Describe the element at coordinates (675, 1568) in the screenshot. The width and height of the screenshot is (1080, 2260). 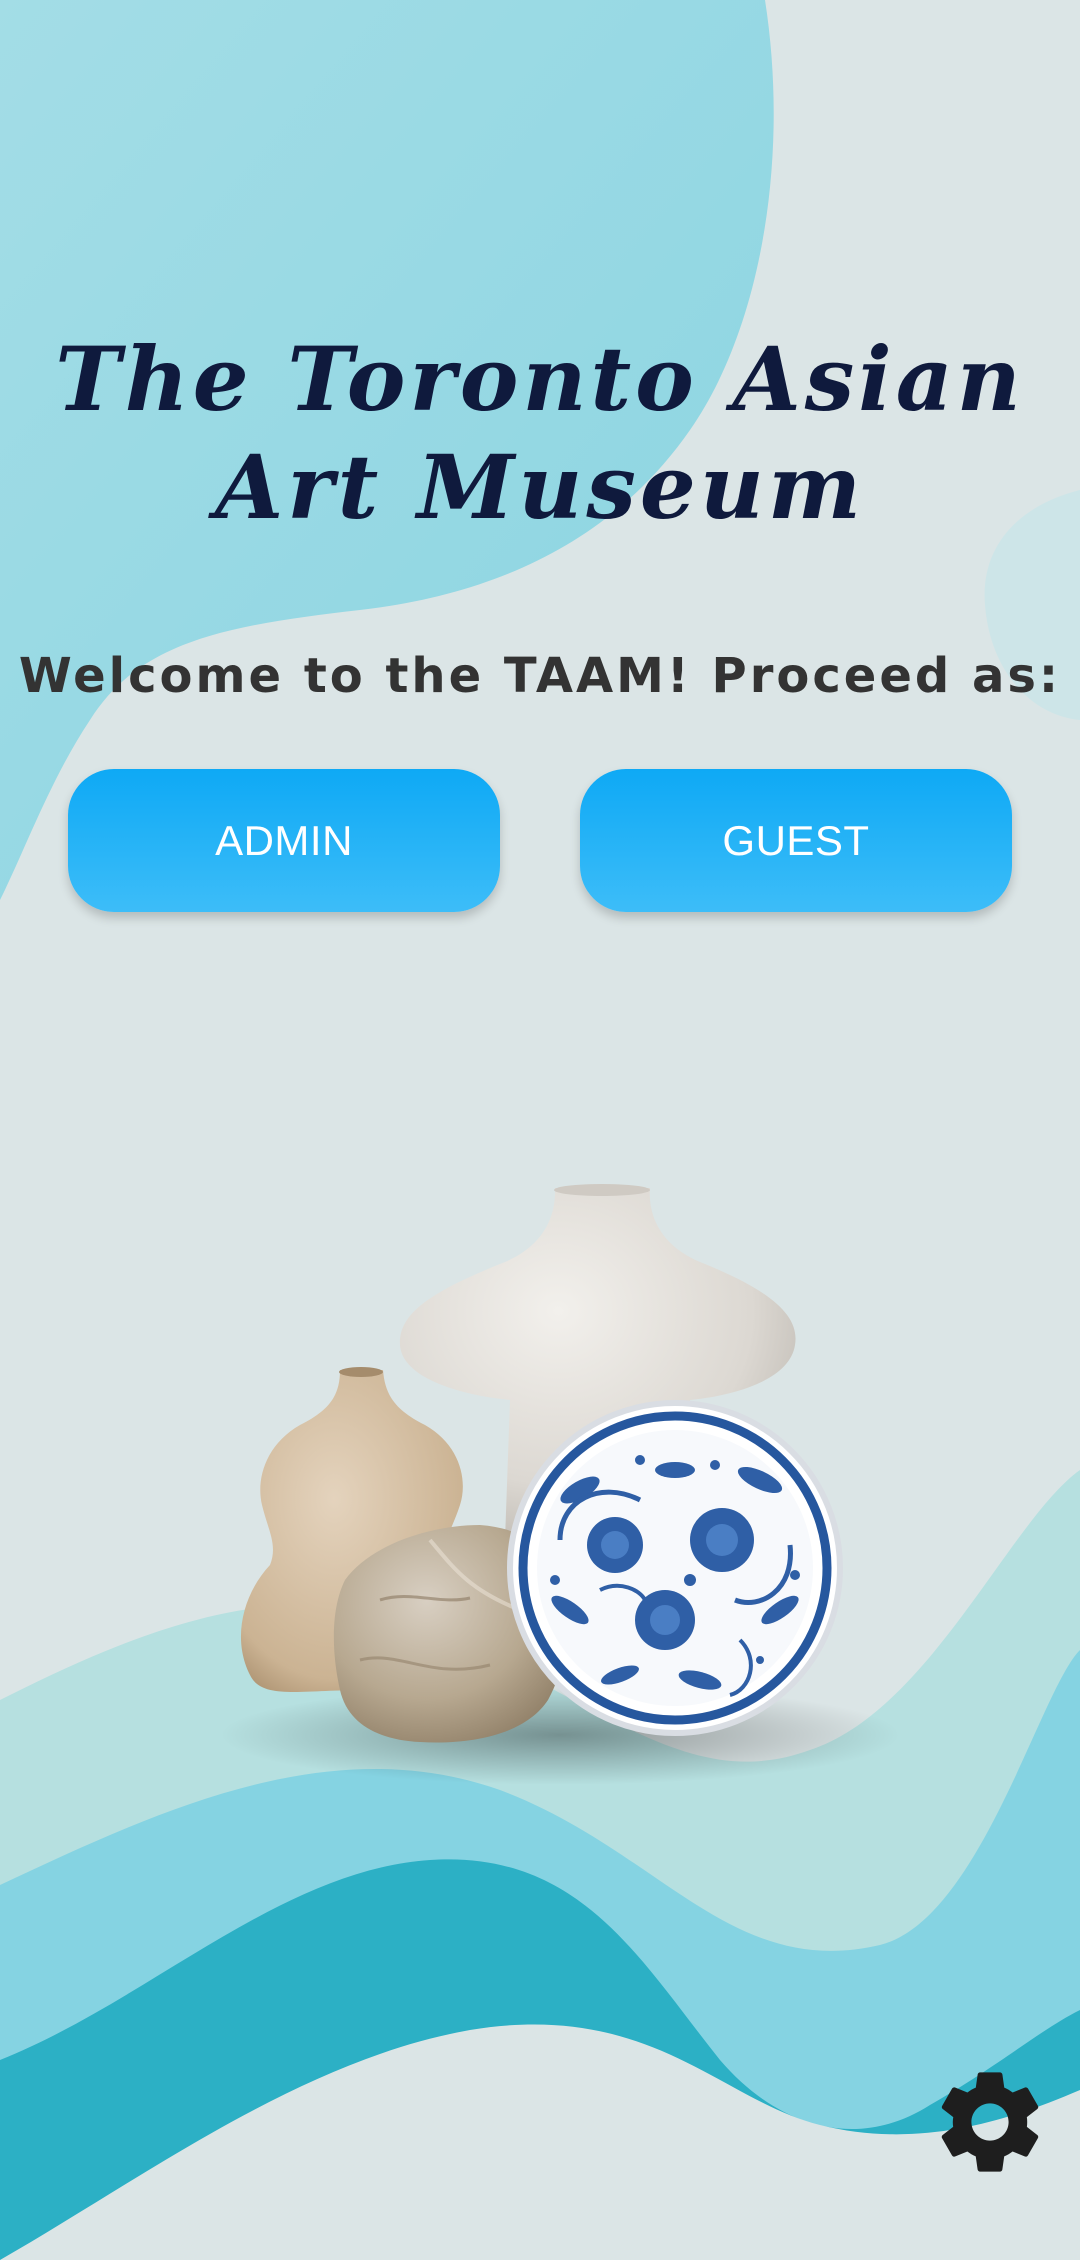
I see `blue-white-plate` at that location.